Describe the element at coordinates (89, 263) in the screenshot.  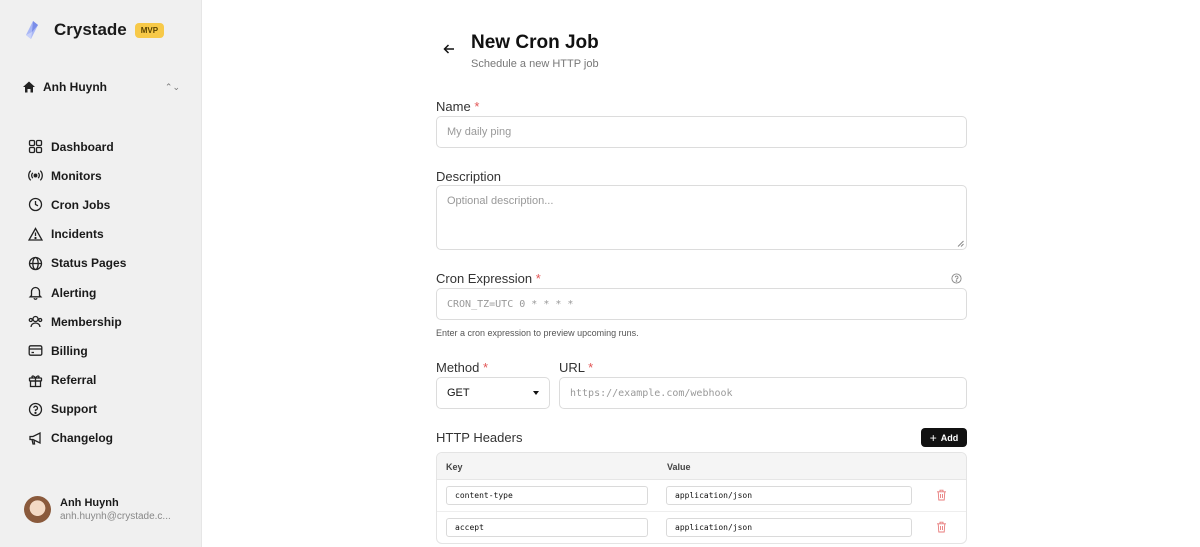
I see `sidebar-item-label: Status Pages` at that location.